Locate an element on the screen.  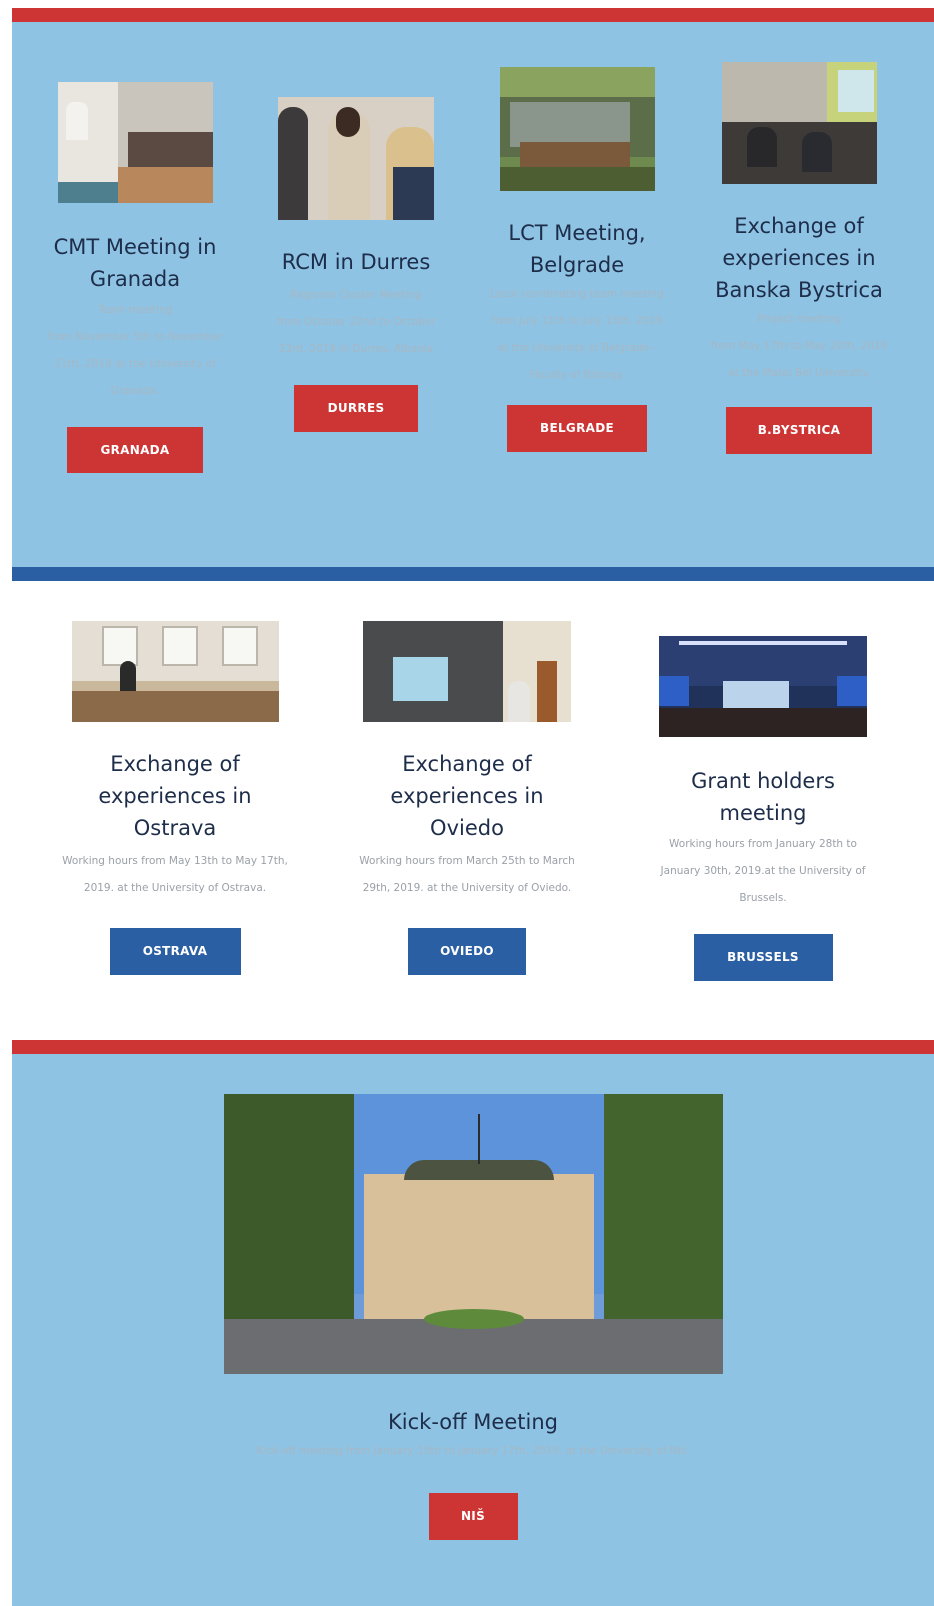
event-title-text: RCM in Durres is located at coordinates (356, 262).